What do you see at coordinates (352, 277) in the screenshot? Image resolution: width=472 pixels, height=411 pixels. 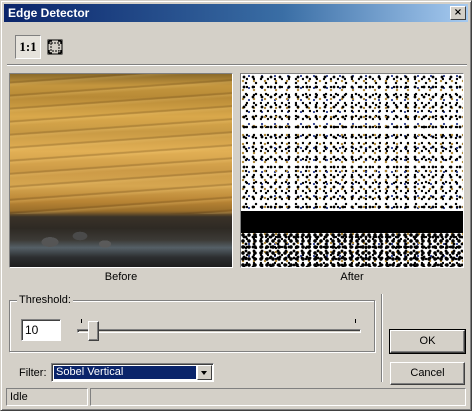 I see `after-caption: After` at bounding box center [352, 277].